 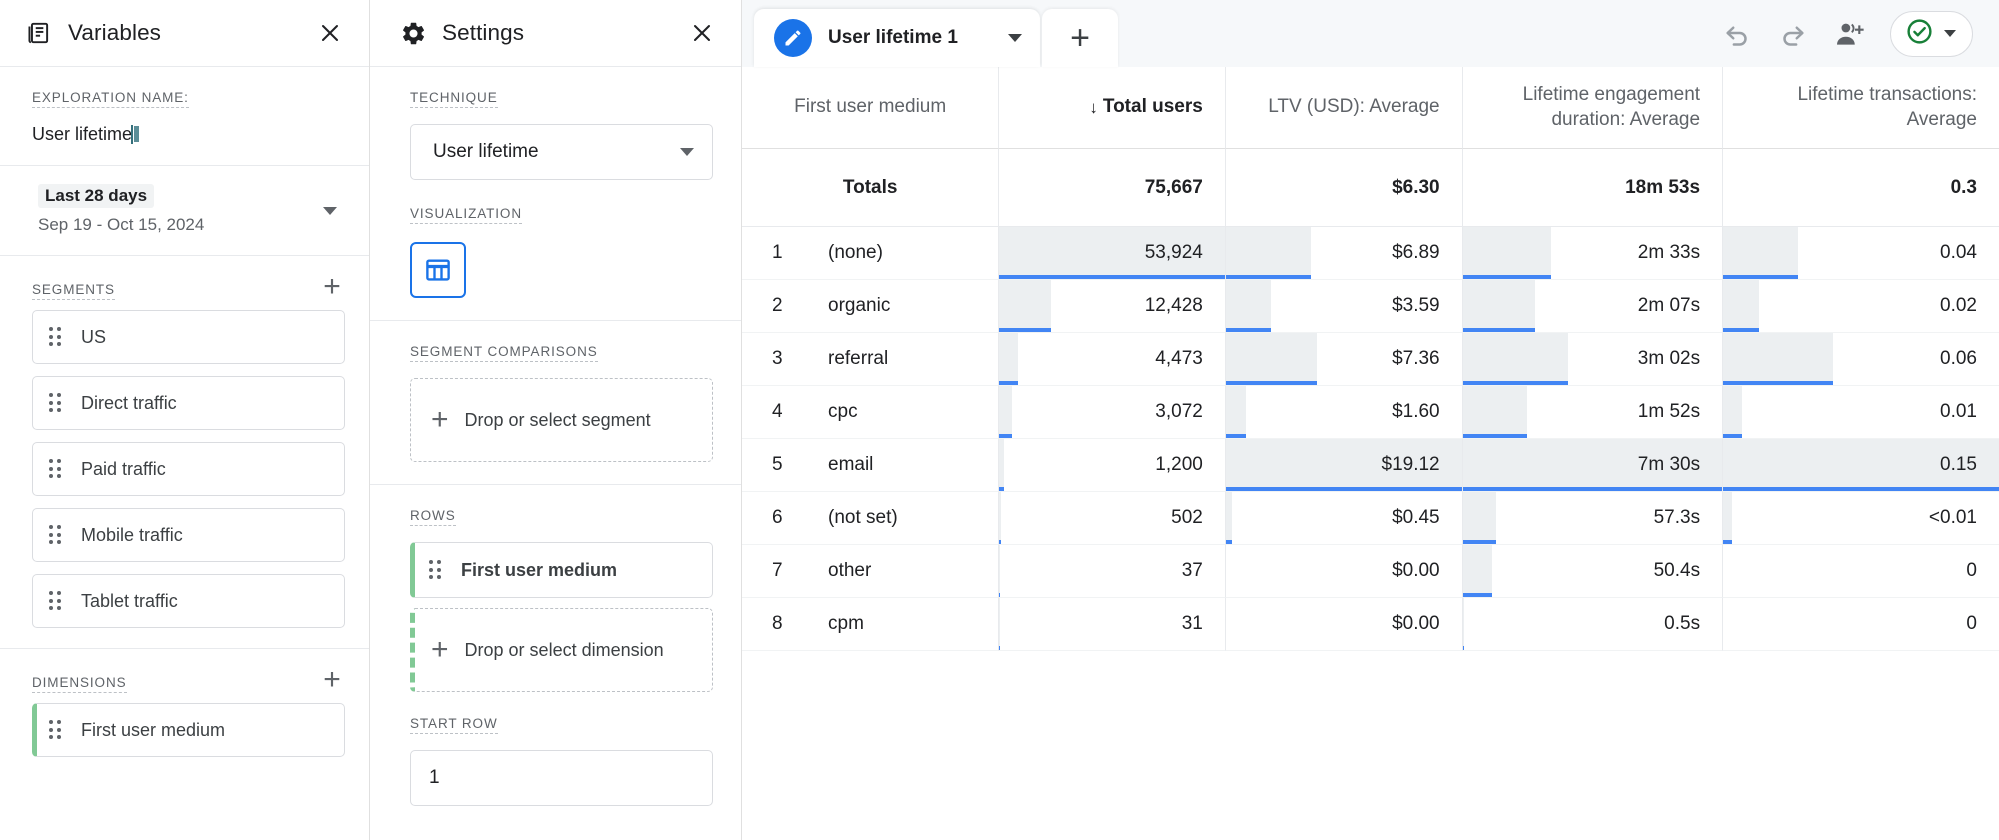 I want to click on column-header-lifetime-engagement-duration: Lifetime engagement duration: Average, so click(x=1593, y=108).